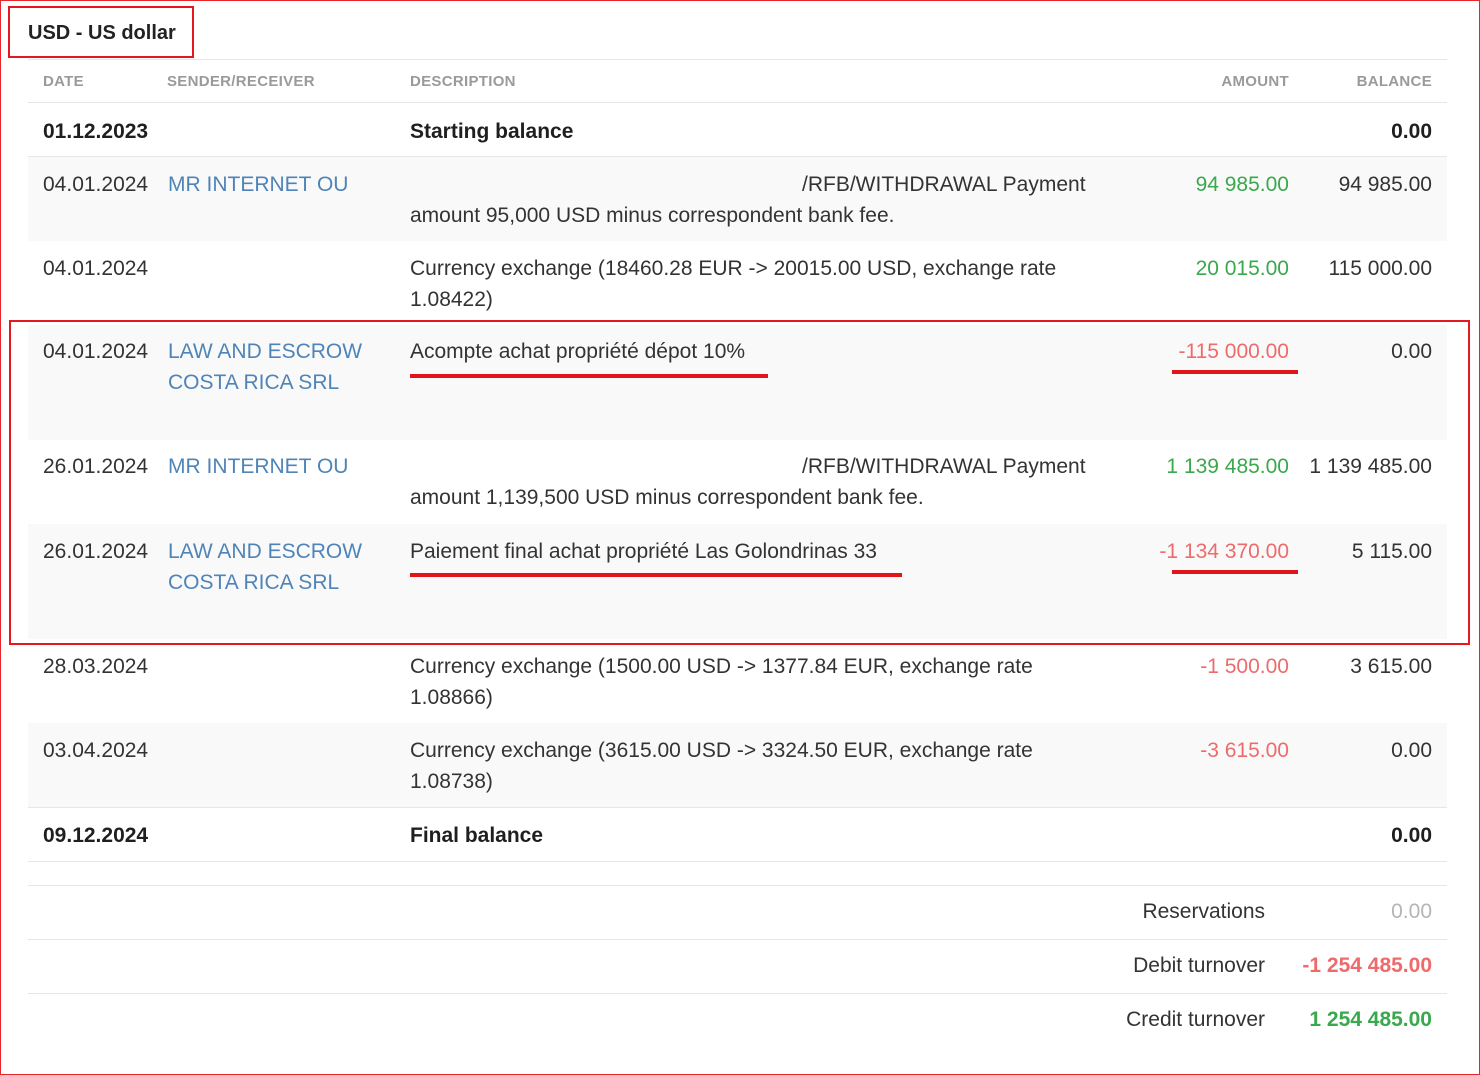 The height and width of the screenshot is (1075, 1480). Describe the element at coordinates (63, 81) in the screenshot. I see `header-date: DATE` at that location.